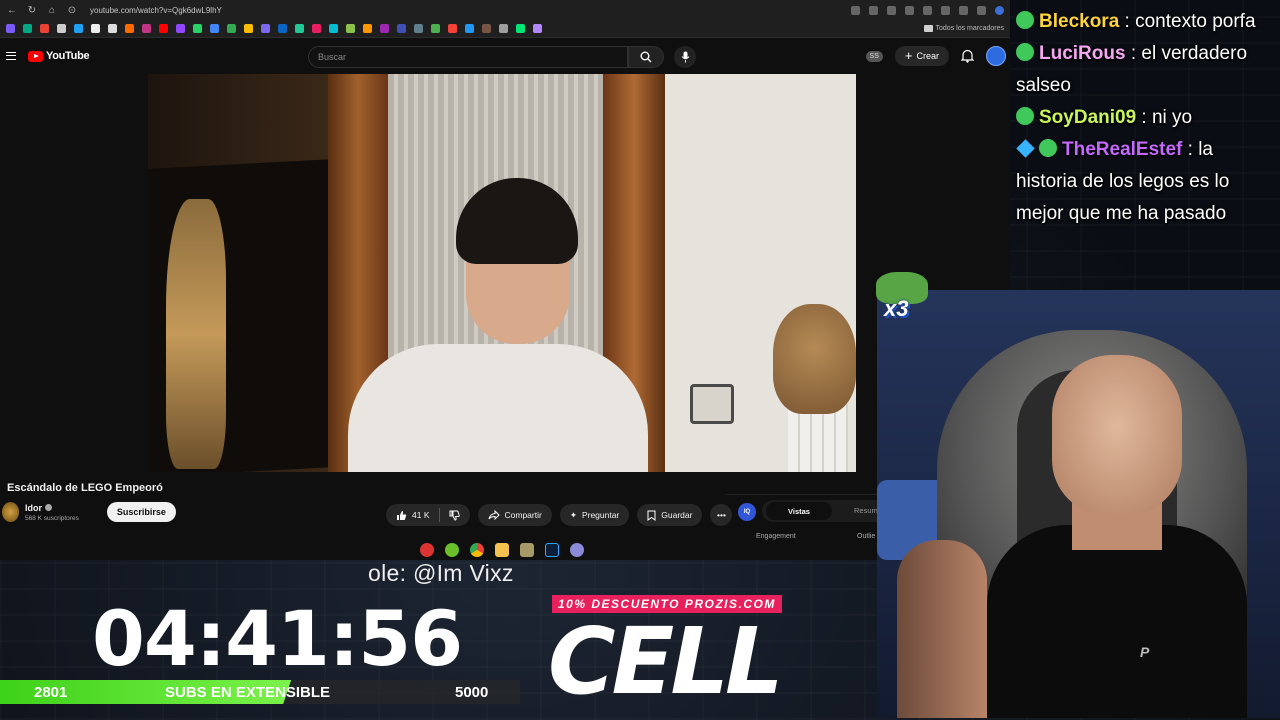  Describe the element at coordinates (33, 508) in the screenshot. I see `channel-name: Idor` at that location.